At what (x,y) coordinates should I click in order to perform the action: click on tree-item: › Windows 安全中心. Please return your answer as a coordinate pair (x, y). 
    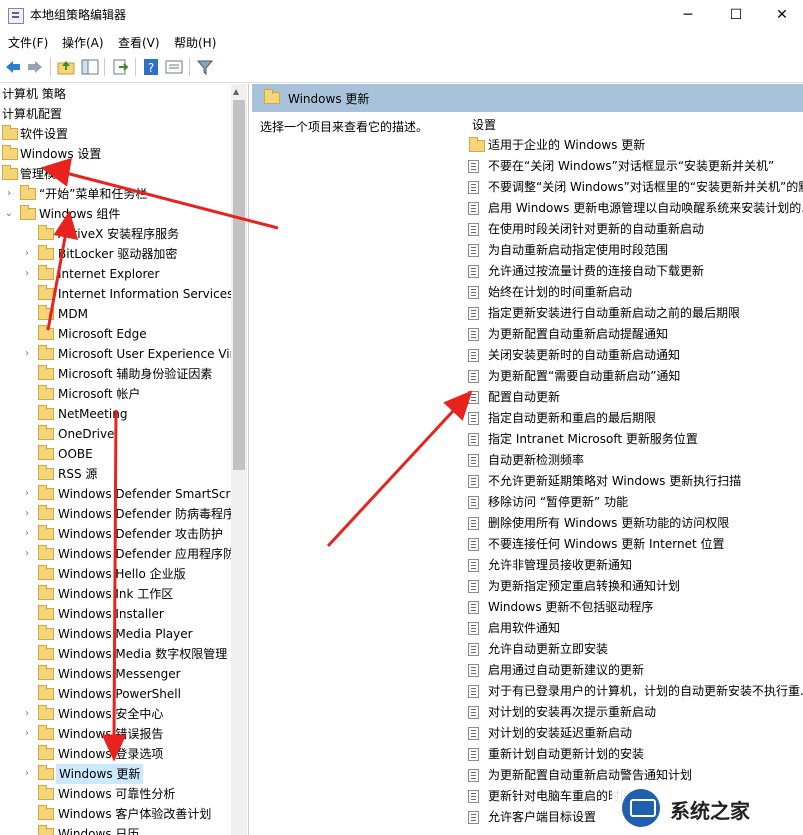
    Looking at the image, I should click on (115, 714).